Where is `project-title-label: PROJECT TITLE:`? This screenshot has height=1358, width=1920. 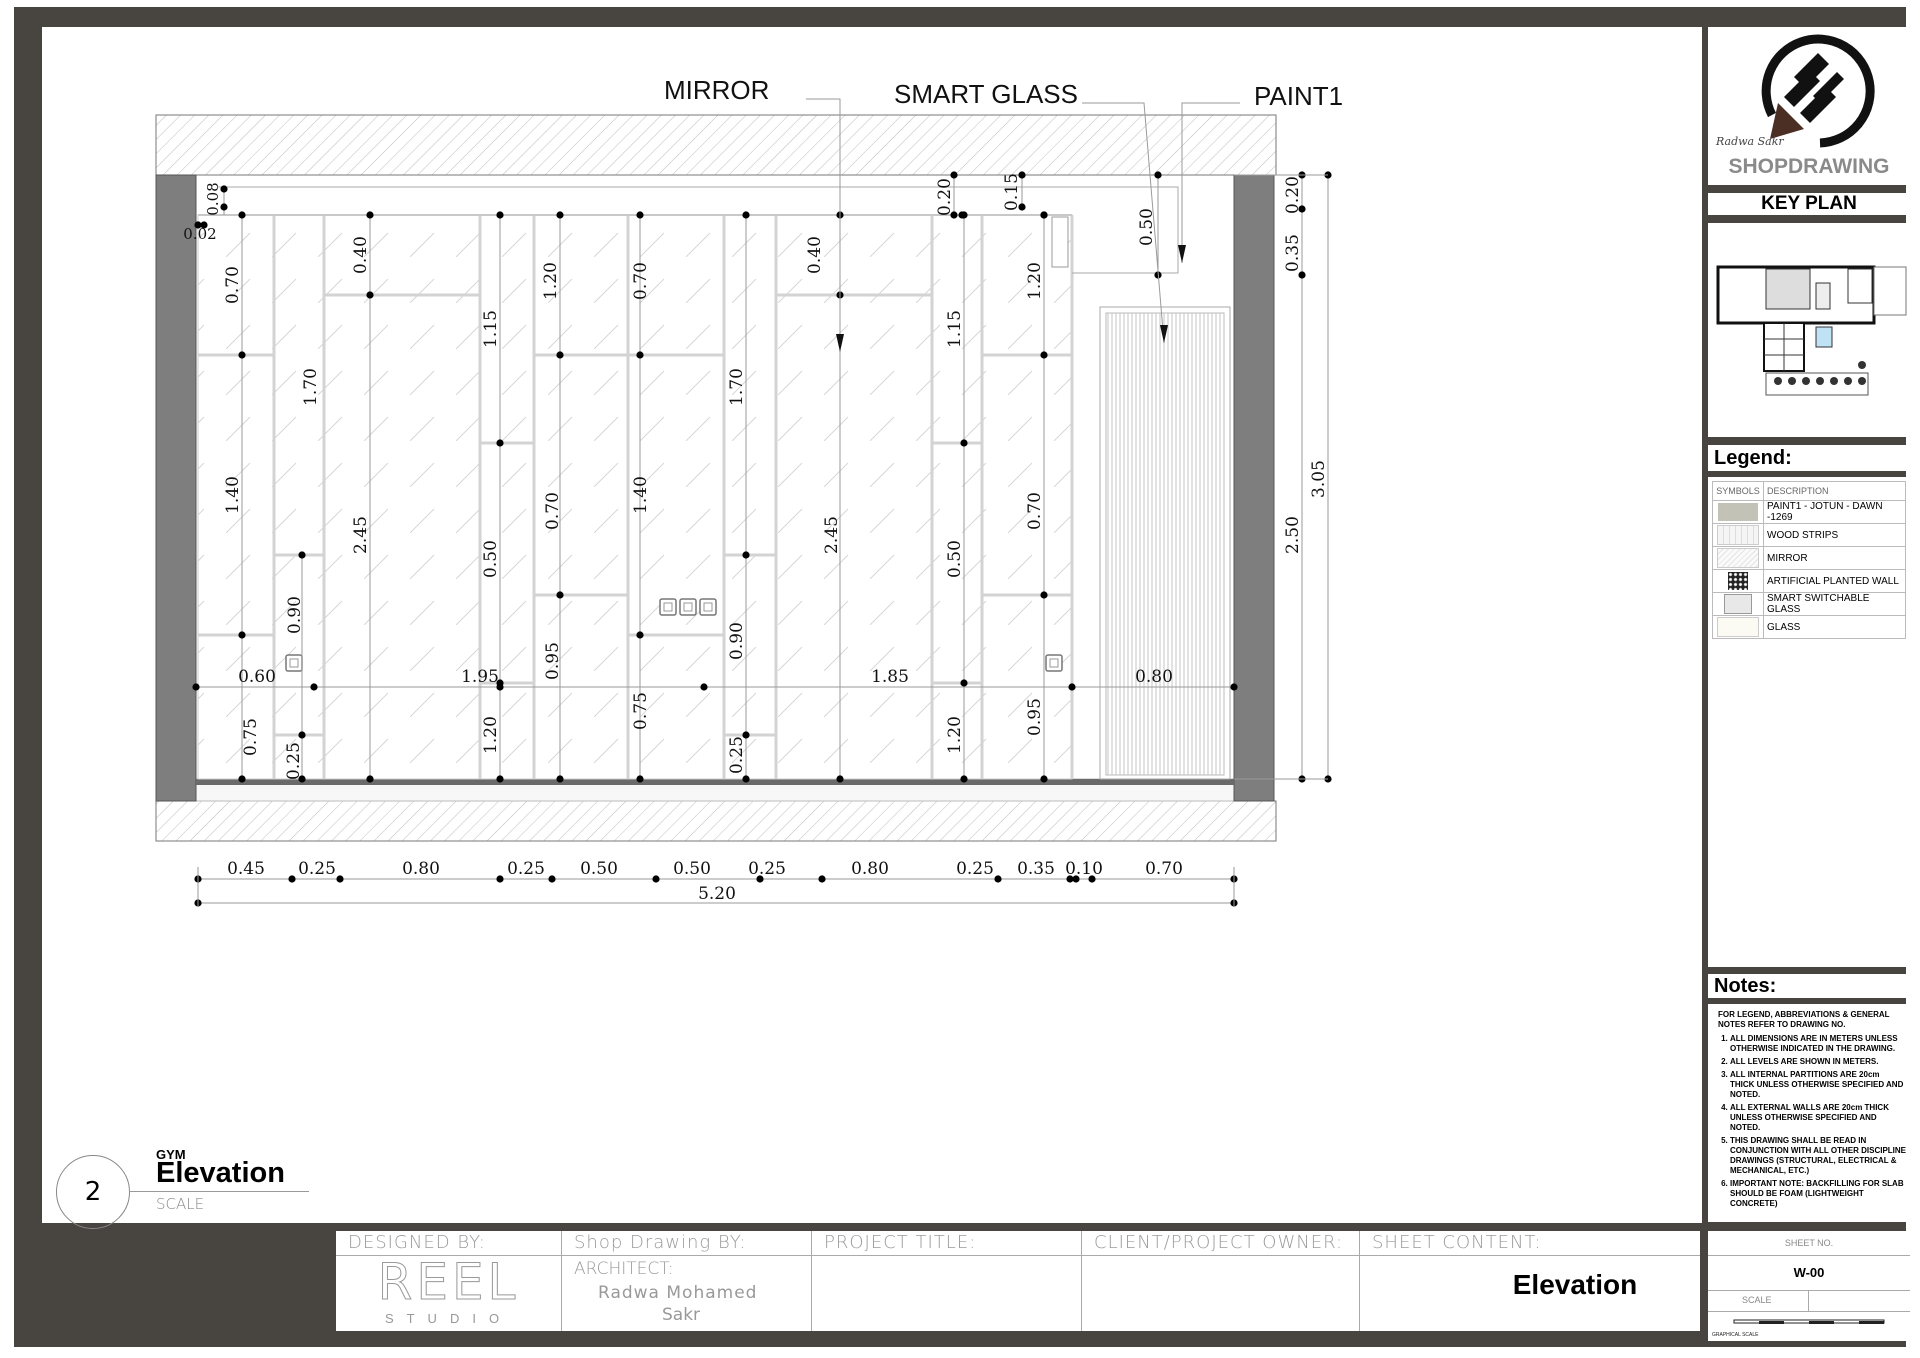
project-title-label: PROJECT TITLE: is located at coordinates (946, 1243).